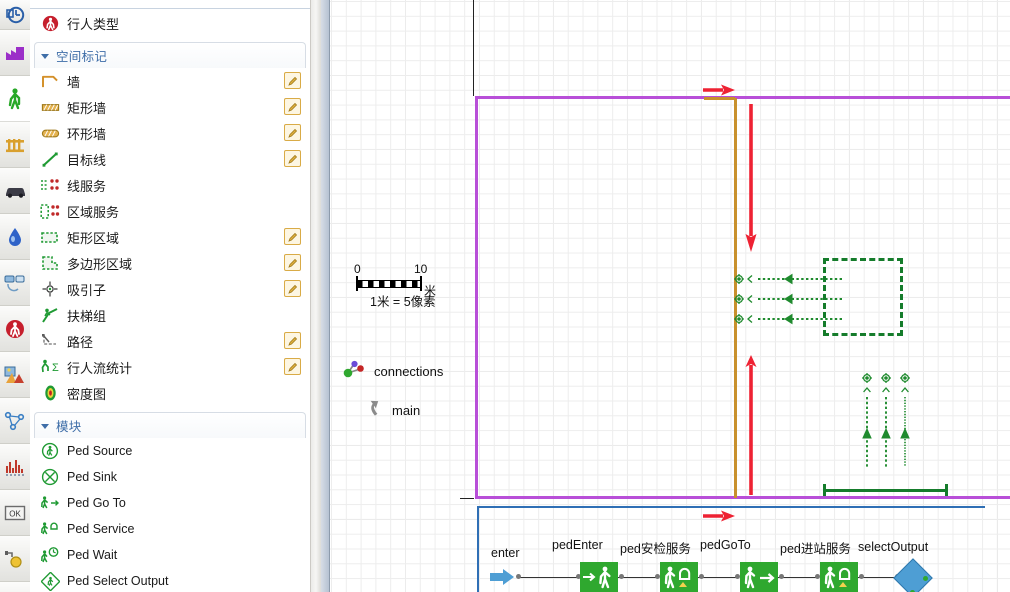 The image size is (1010, 592). I want to click on palette-item-ped-flow-statistics: Σ 行人流统计, so click(170, 367).